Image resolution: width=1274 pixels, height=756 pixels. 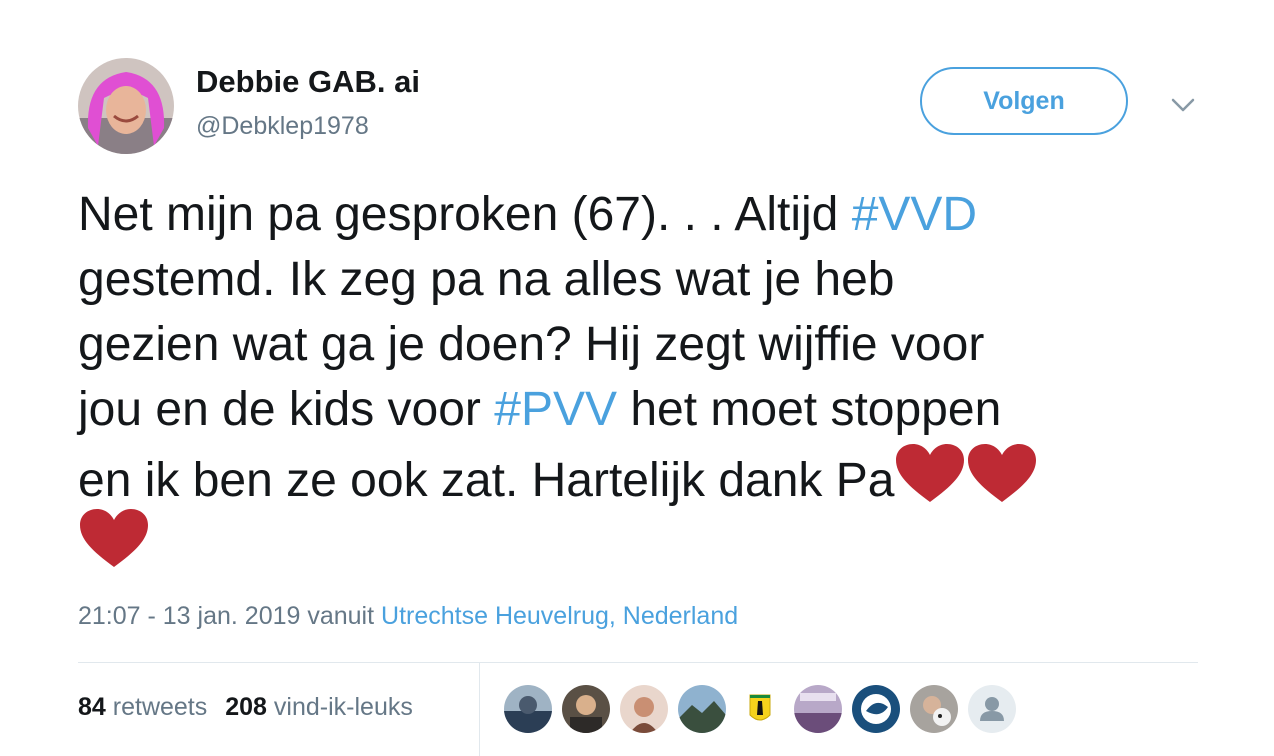 What do you see at coordinates (160, 707) in the screenshot?
I see `retweets-label: retweets` at bounding box center [160, 707].